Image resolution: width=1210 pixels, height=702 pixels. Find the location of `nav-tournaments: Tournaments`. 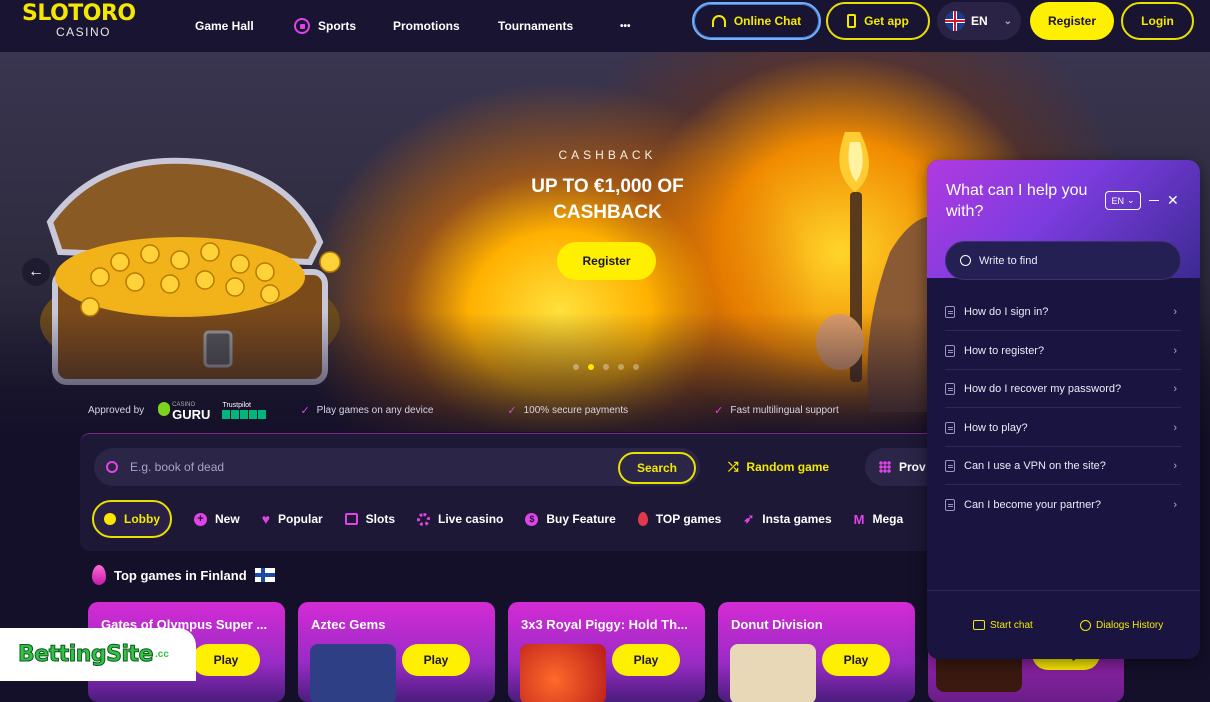

nav-tournaments: Tournaments is located at coordinates (535, 26).